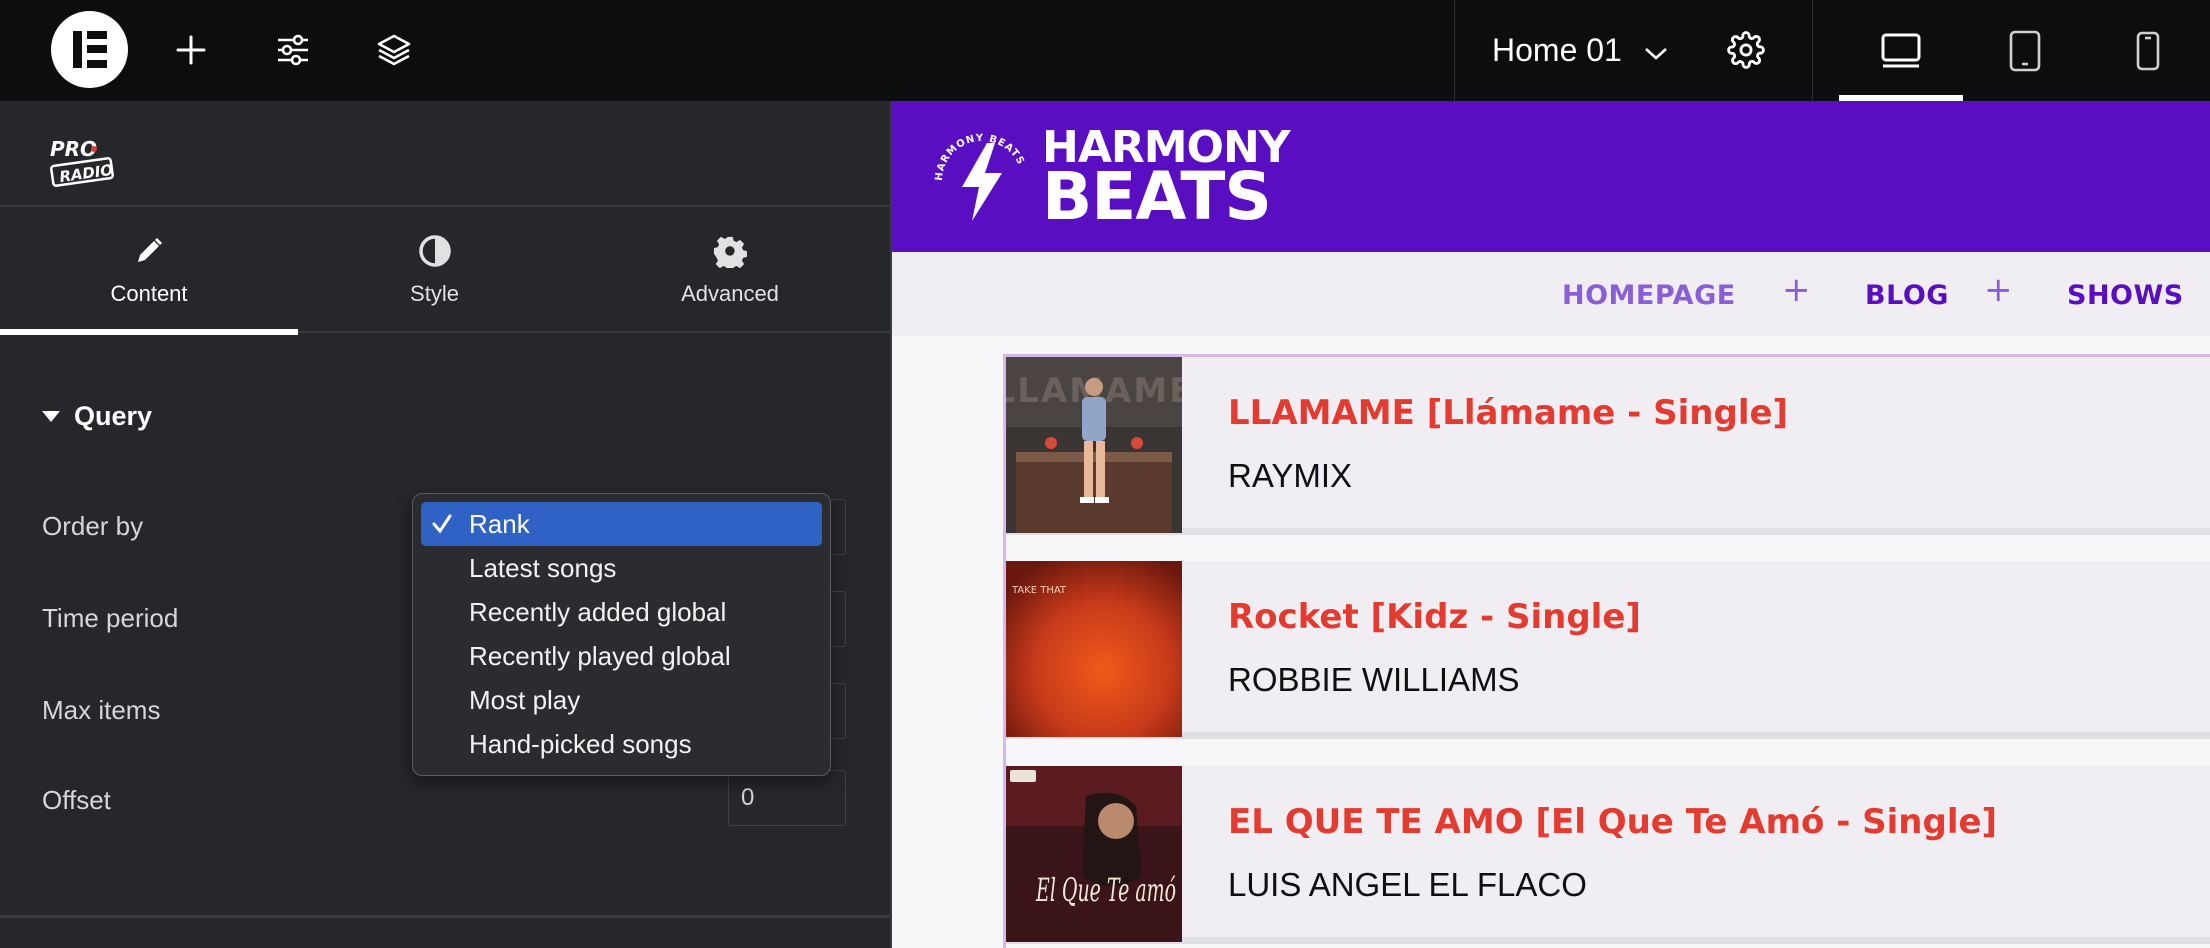 This screenshot has width=2210, height=948. I want to click on page-selector: Home 01, so click(1580, 50).